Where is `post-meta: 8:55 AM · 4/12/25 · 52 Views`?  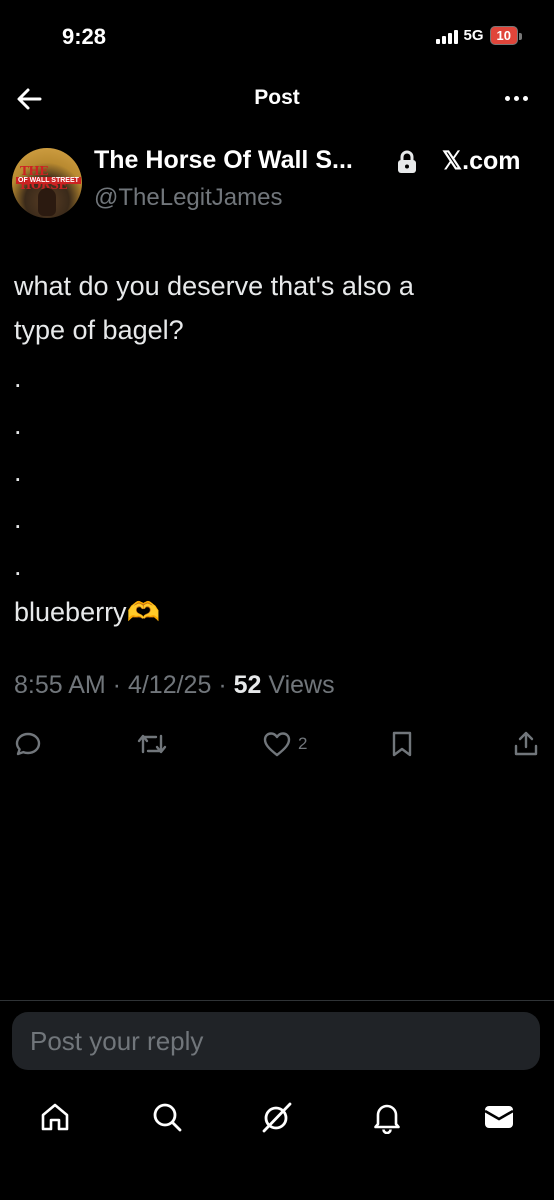
post-meta: 8:55 AM · 4/12/25 · 52 Views is located at coordinates (174, 685).